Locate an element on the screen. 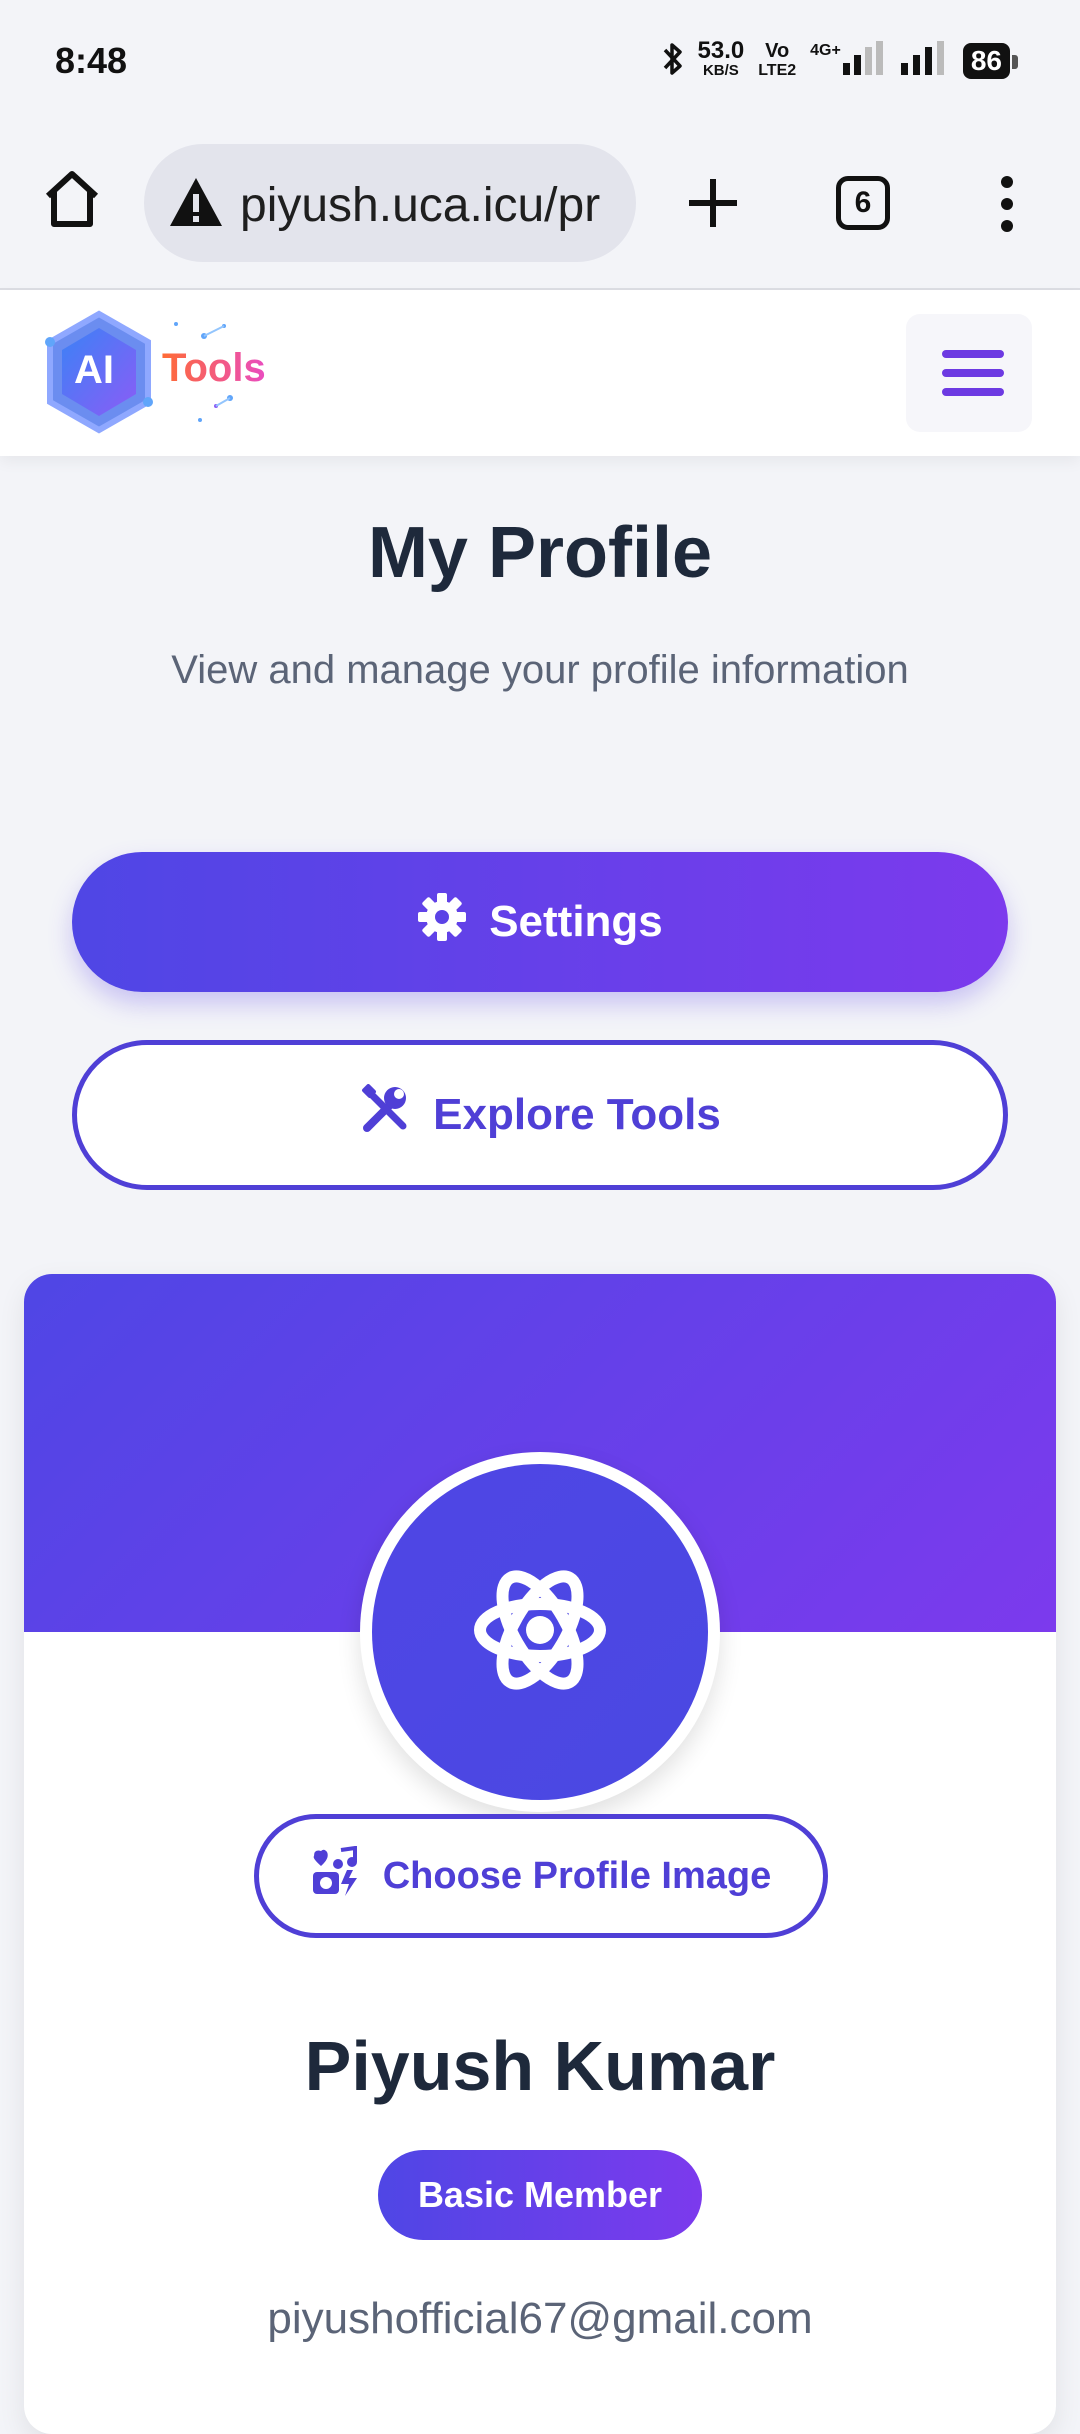  gear-icon is located at coordinates (442, 922).